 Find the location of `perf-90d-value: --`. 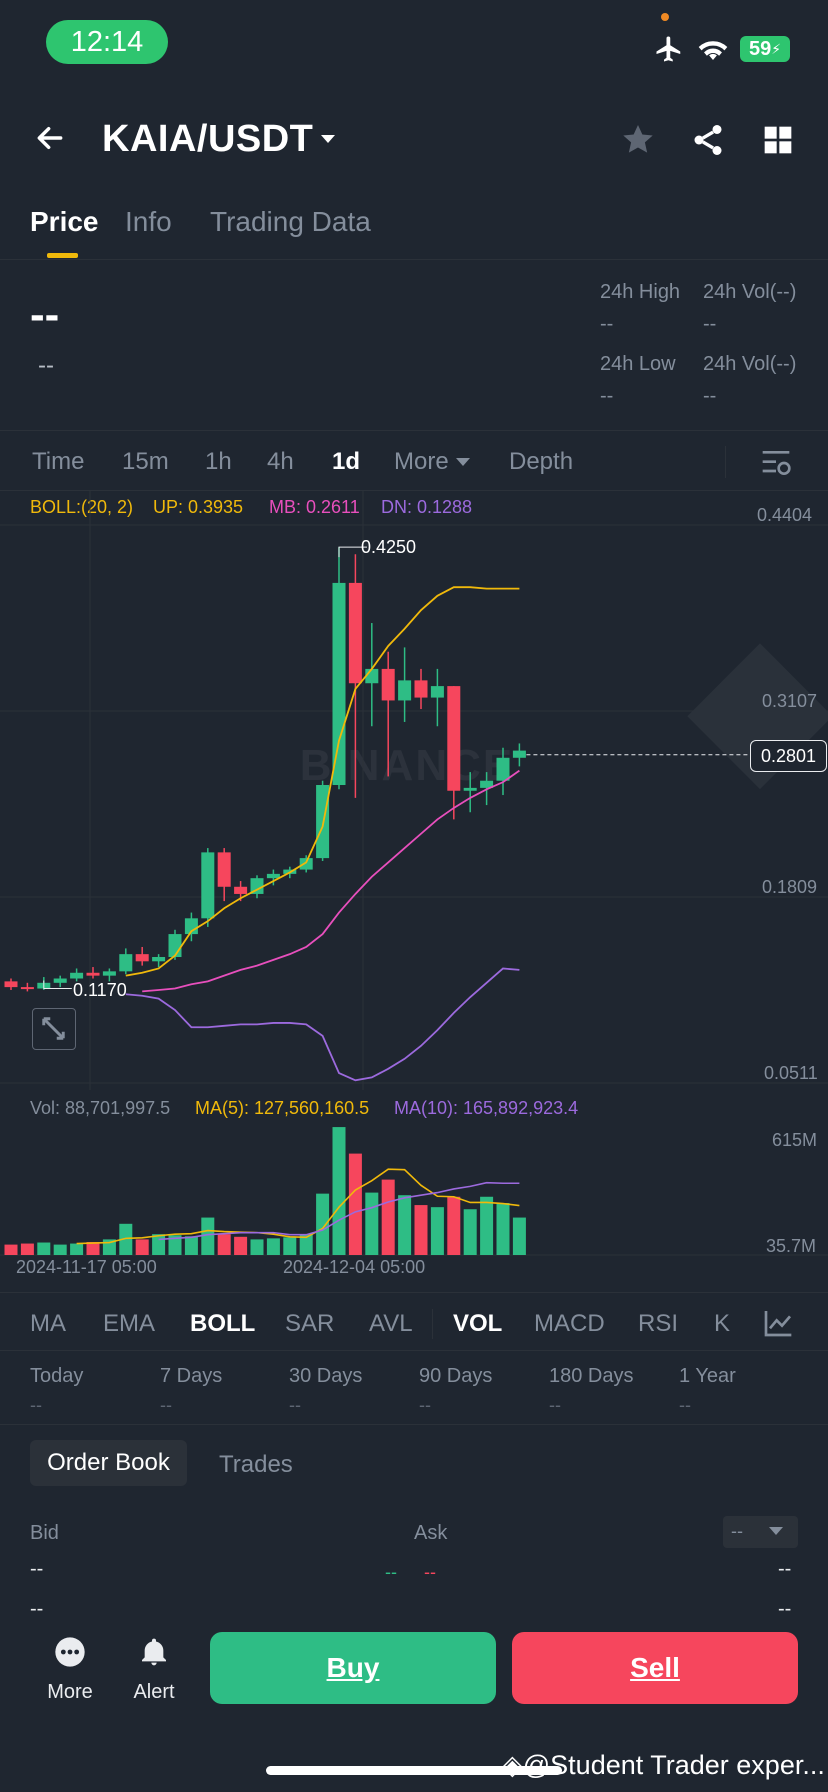

perf-90d-value: -- is located at coordinates (425, 1405).